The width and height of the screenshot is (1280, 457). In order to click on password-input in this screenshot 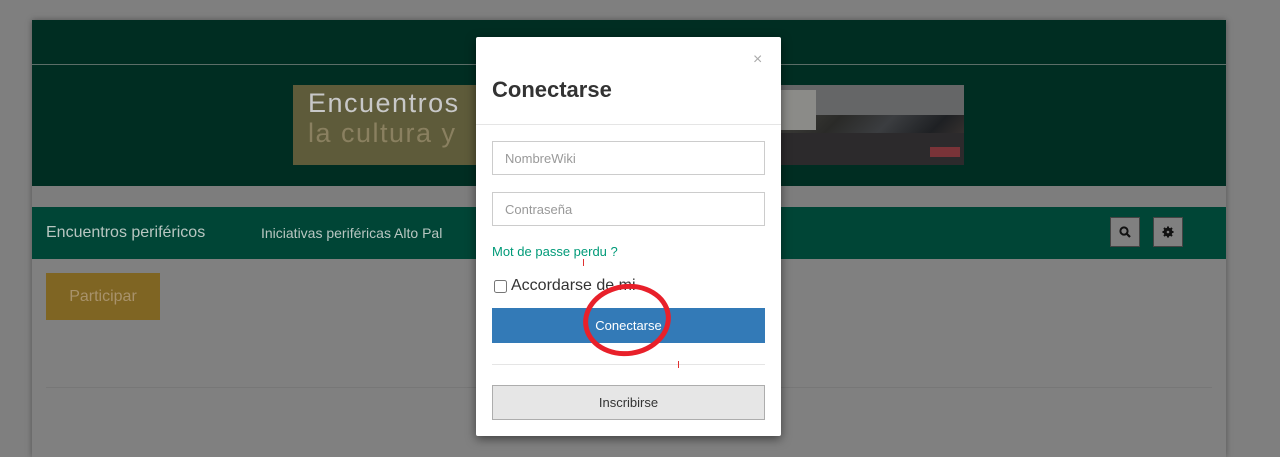, I will do `click(628, 209)`.